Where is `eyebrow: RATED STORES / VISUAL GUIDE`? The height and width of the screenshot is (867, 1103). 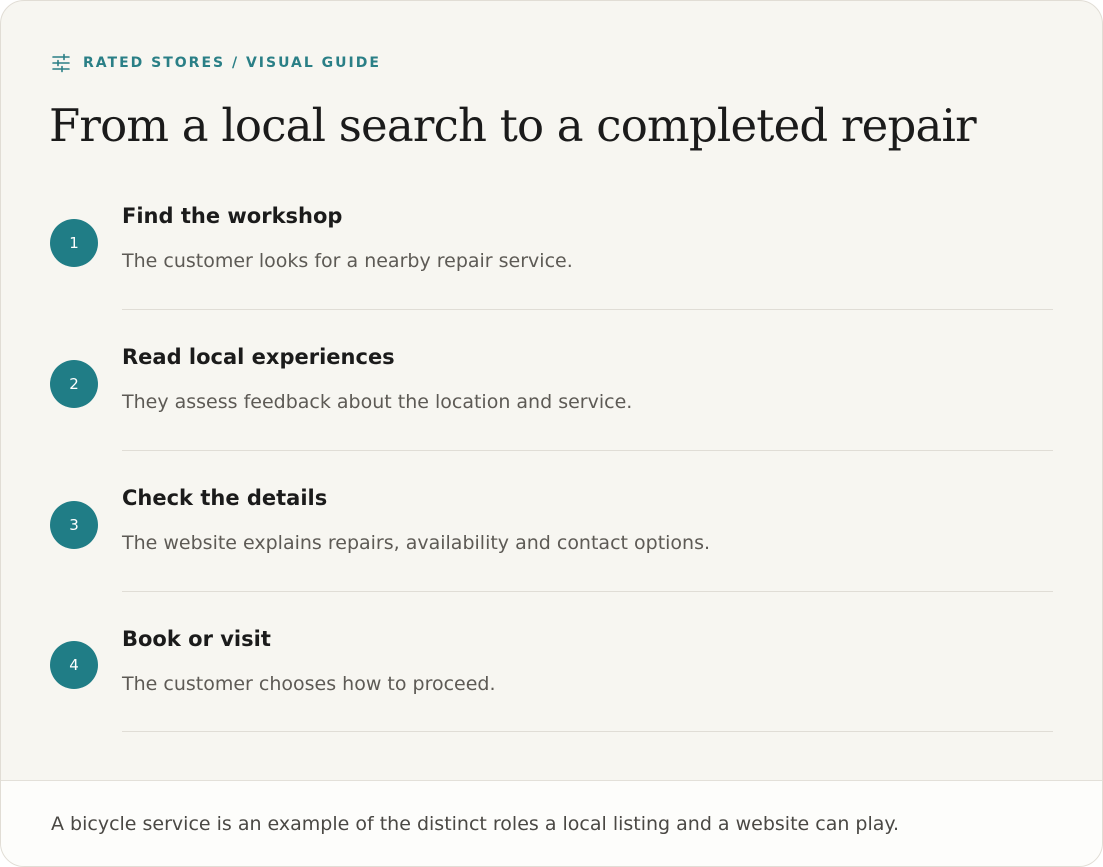
eyebrow: RATED STORES / VISUAL GUIDE is located at coordinates (216, 63).